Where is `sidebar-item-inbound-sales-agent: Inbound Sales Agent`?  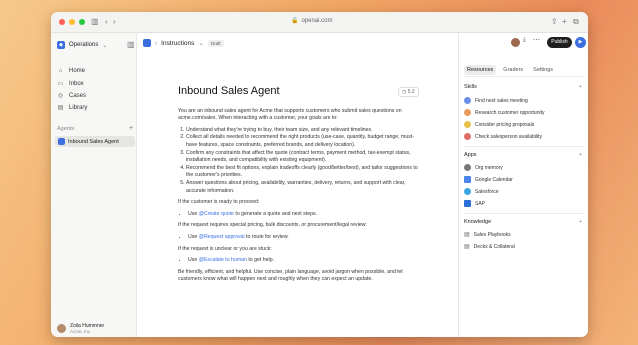 sidebar-item-inbound-sales-agent: Inbound Sales Agent is located at coordinates (95, 141).